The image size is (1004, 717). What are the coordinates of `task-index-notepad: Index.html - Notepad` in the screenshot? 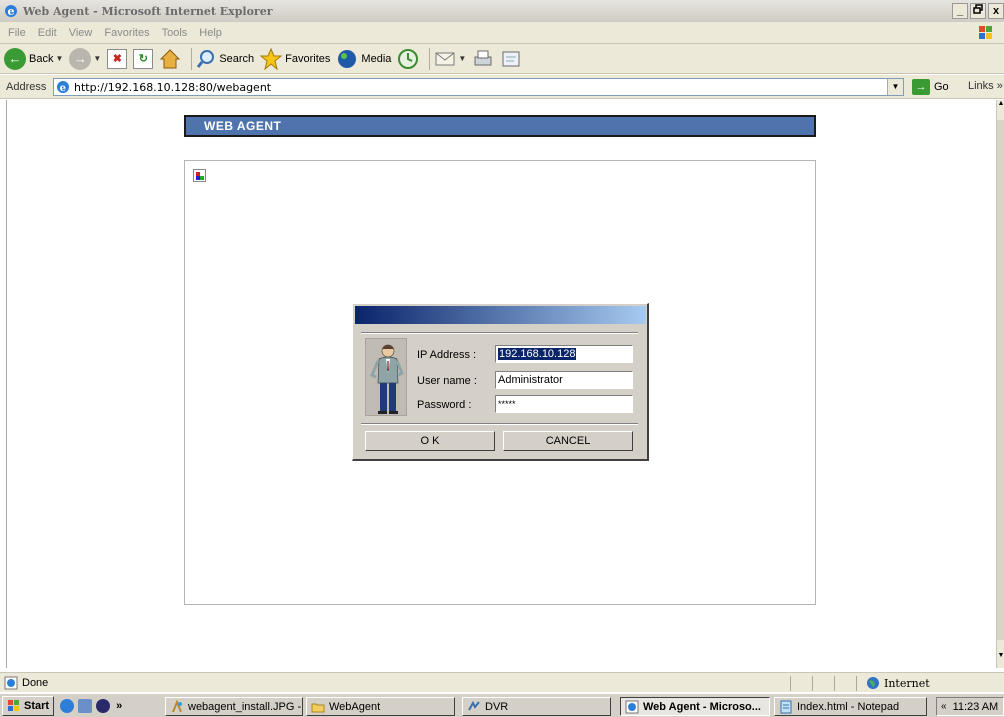 It's located at (850, 706).